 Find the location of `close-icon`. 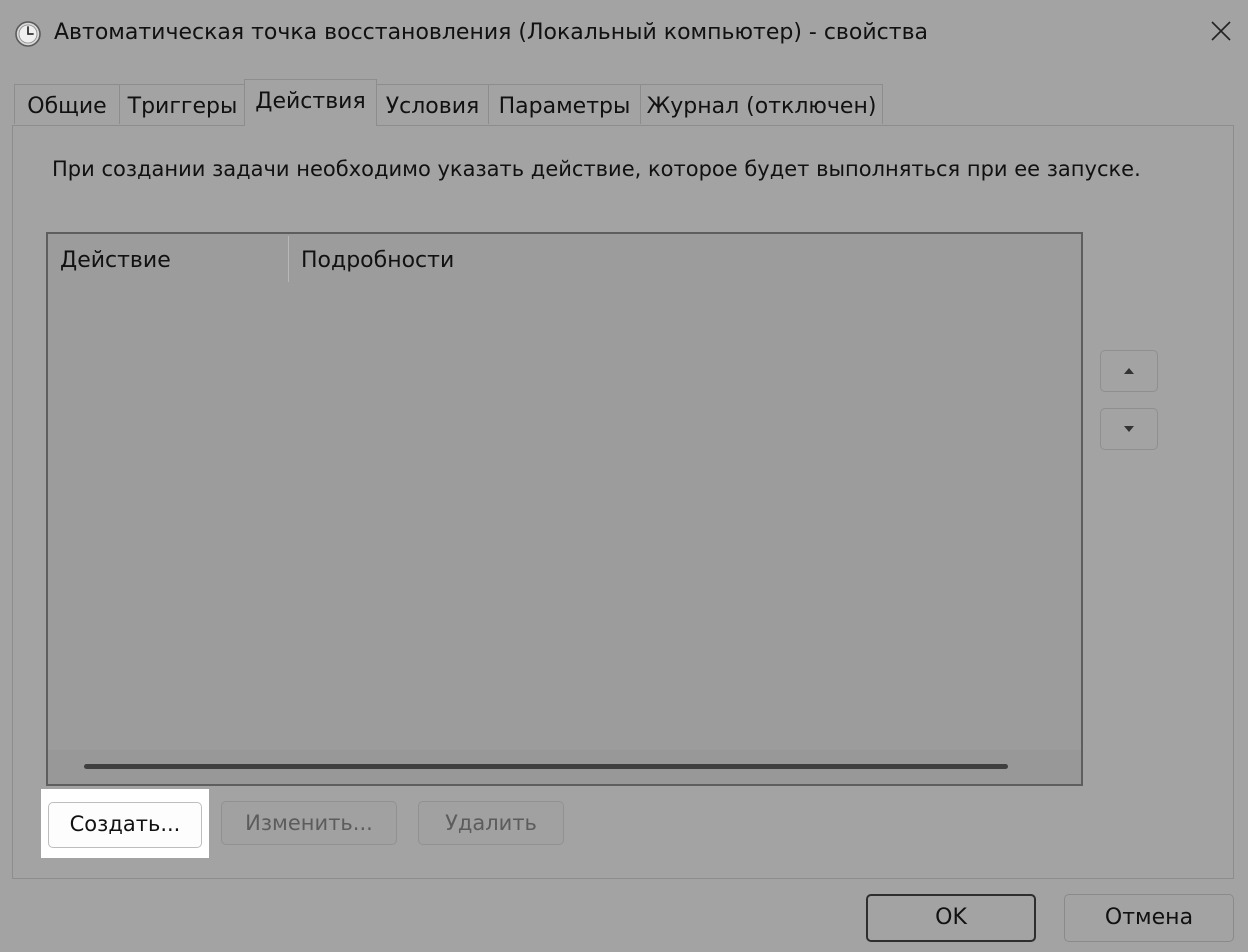

close-icon is located at coordinates (1221, 31).